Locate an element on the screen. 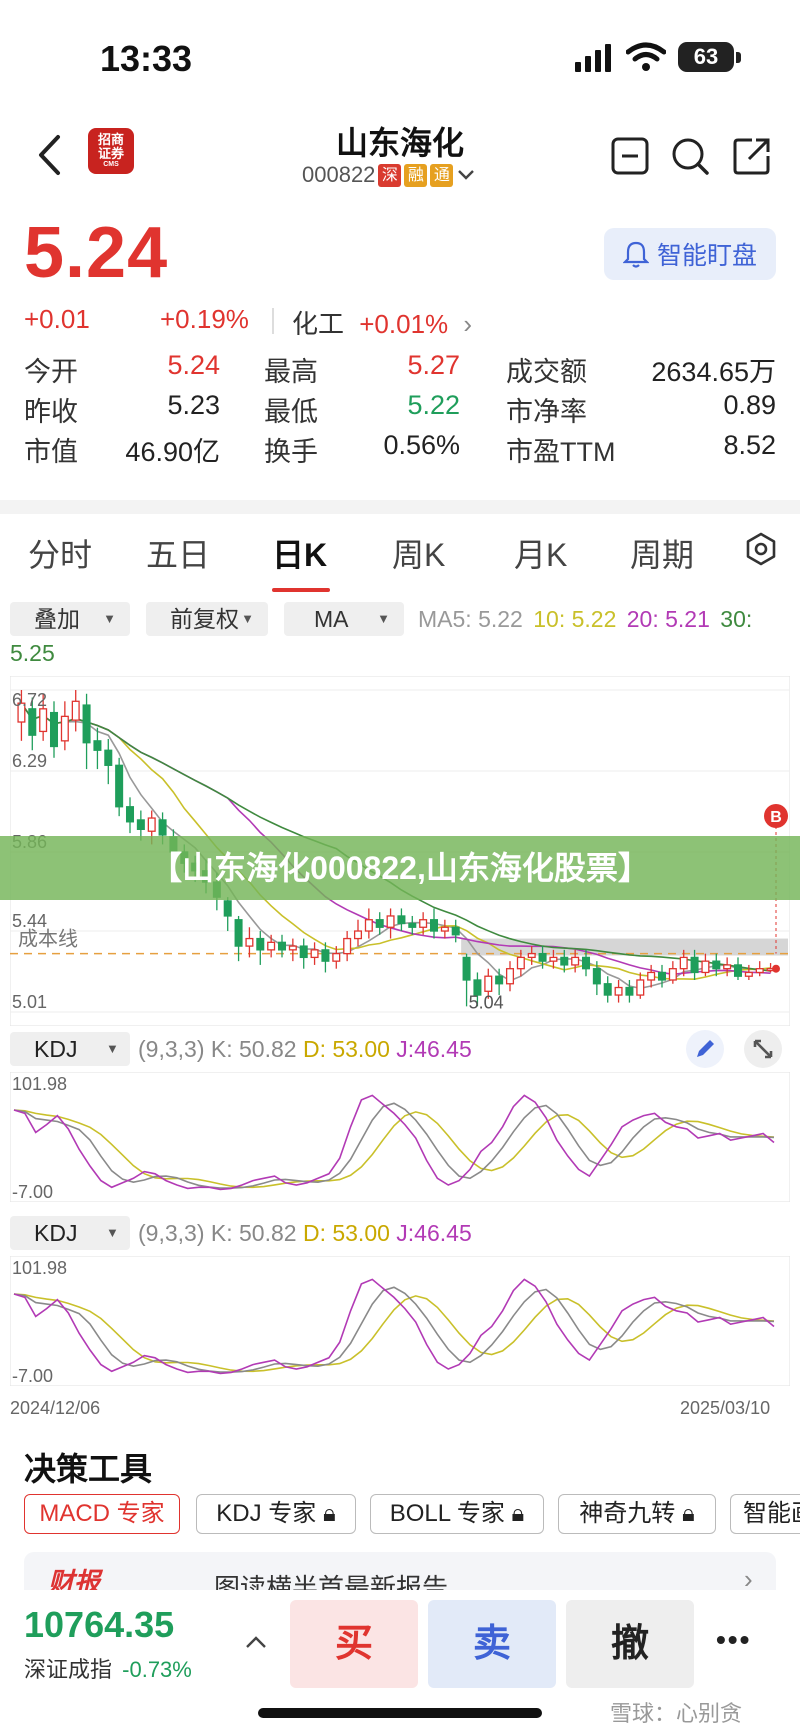 Image resolution: width=800 pixels, height=1734 pixels. tool-boll-expert: BOLL 专家 🔒︎ is located at coordinates (457, 1514).